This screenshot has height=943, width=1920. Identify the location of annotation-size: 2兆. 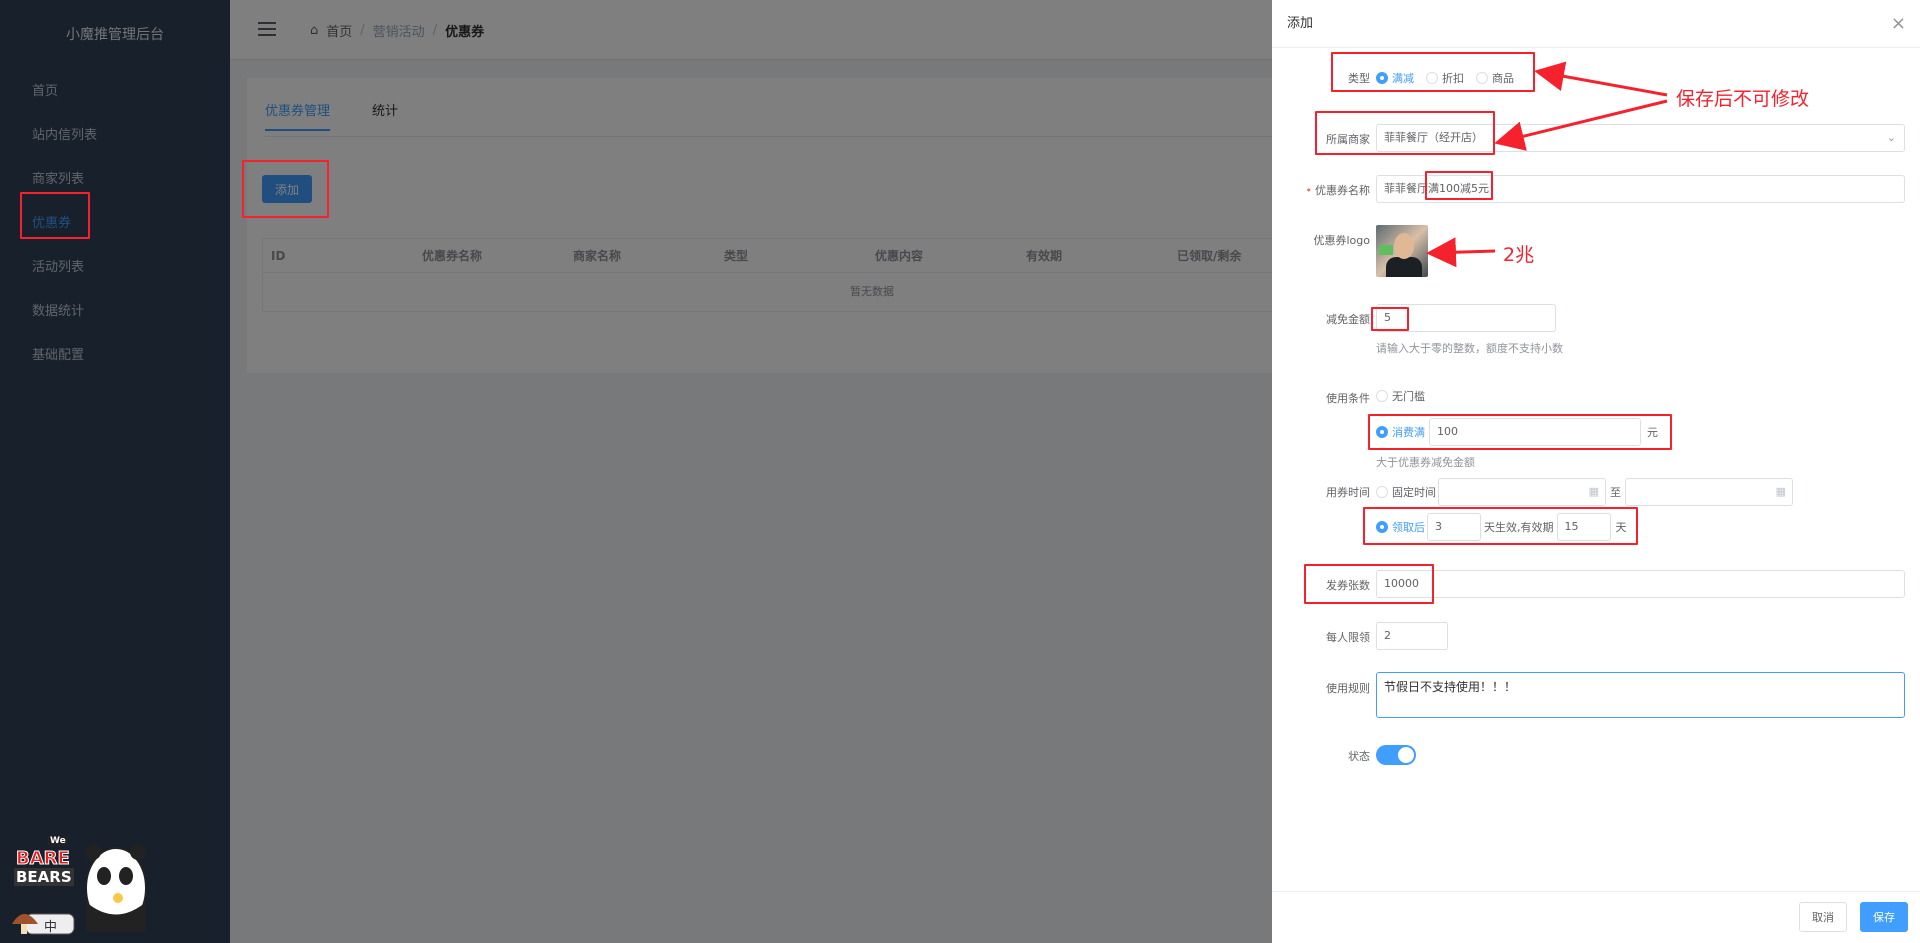
(1519, 255).